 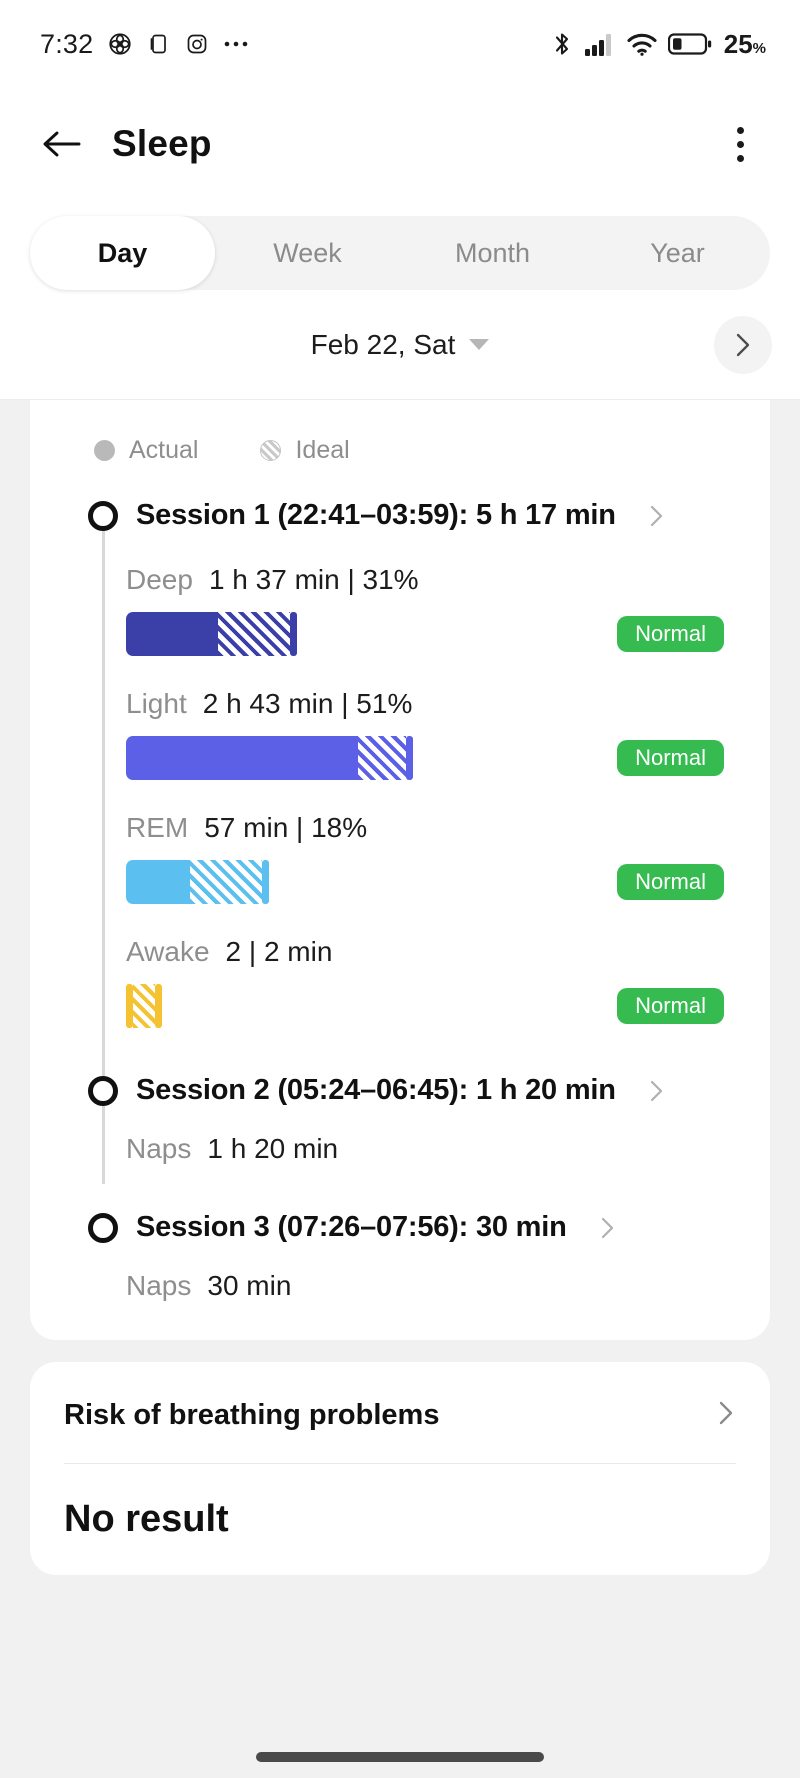 What do you see at coordinates (168, 951) in the screenshot?
I see `stage-name-awake: Awake` at bounding box center [168, 951].